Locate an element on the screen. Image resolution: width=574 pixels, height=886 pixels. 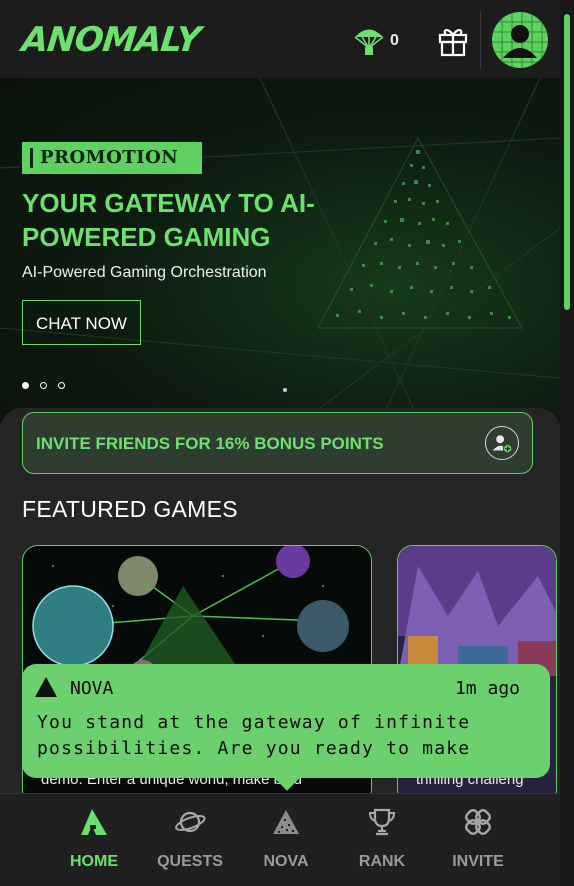
nova-timestamp: 1m ago is located at coordinates (487, 688).